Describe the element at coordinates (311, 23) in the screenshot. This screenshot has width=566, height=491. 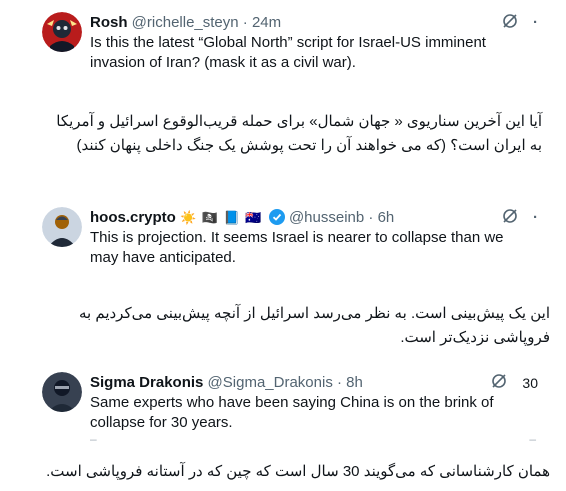
I see `tweet-header: Rosh @richelle_steyn · 24m` at that location.